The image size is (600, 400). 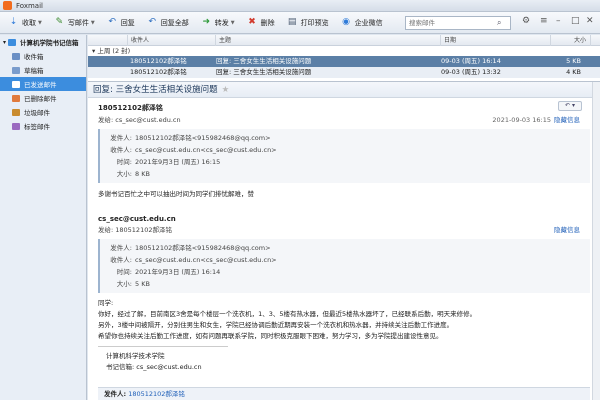 I want to click on account-label: 计算机学院书记信箱, so click(x=49, y=43).